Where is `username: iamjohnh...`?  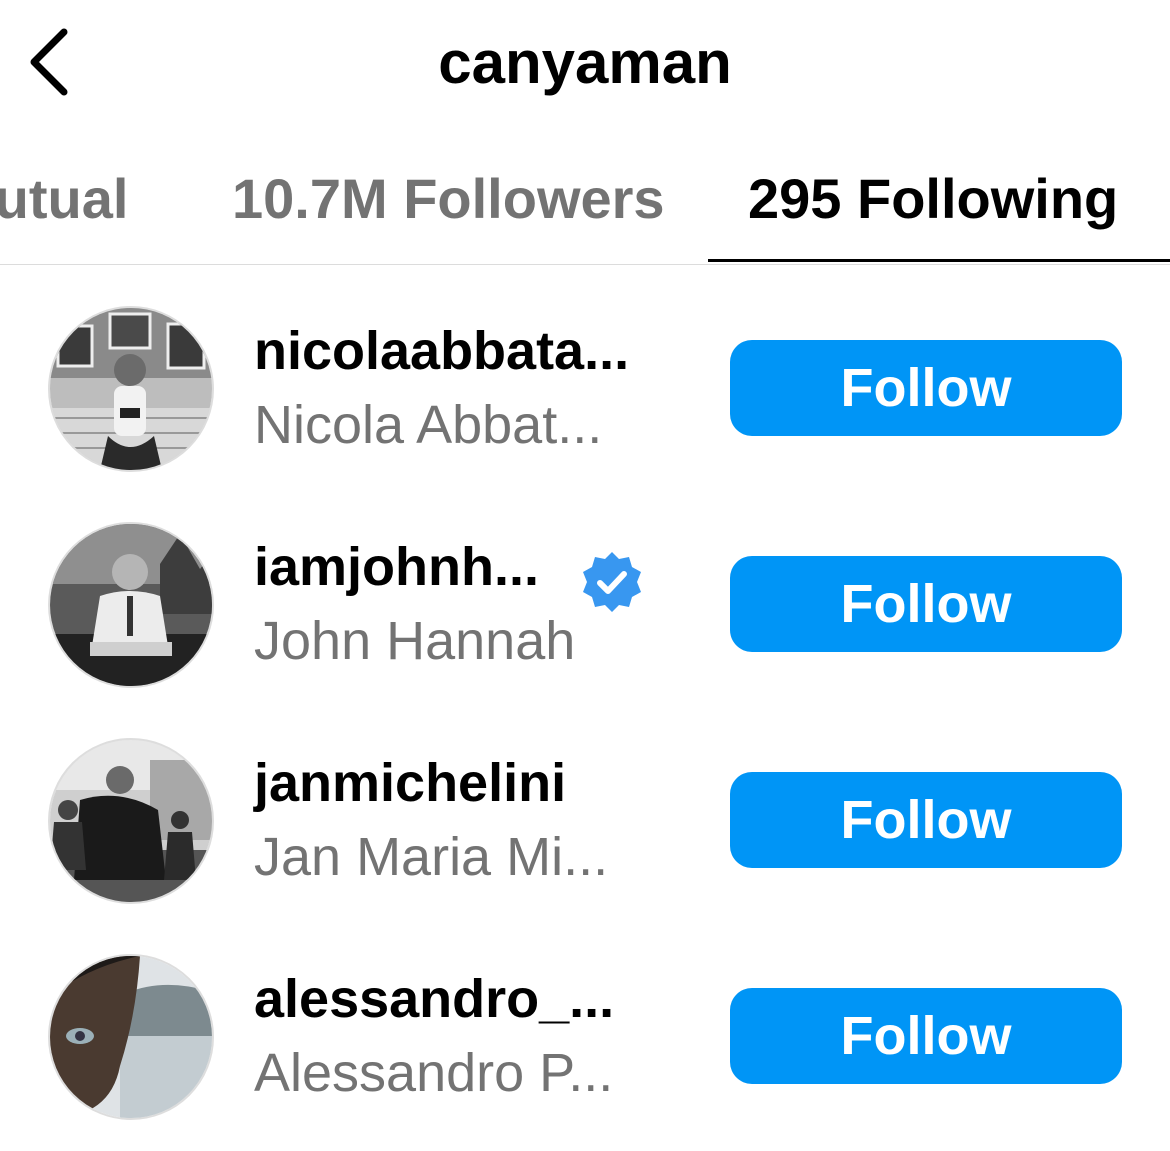 username: iamjohnh... is located at coordinates (396, 567).